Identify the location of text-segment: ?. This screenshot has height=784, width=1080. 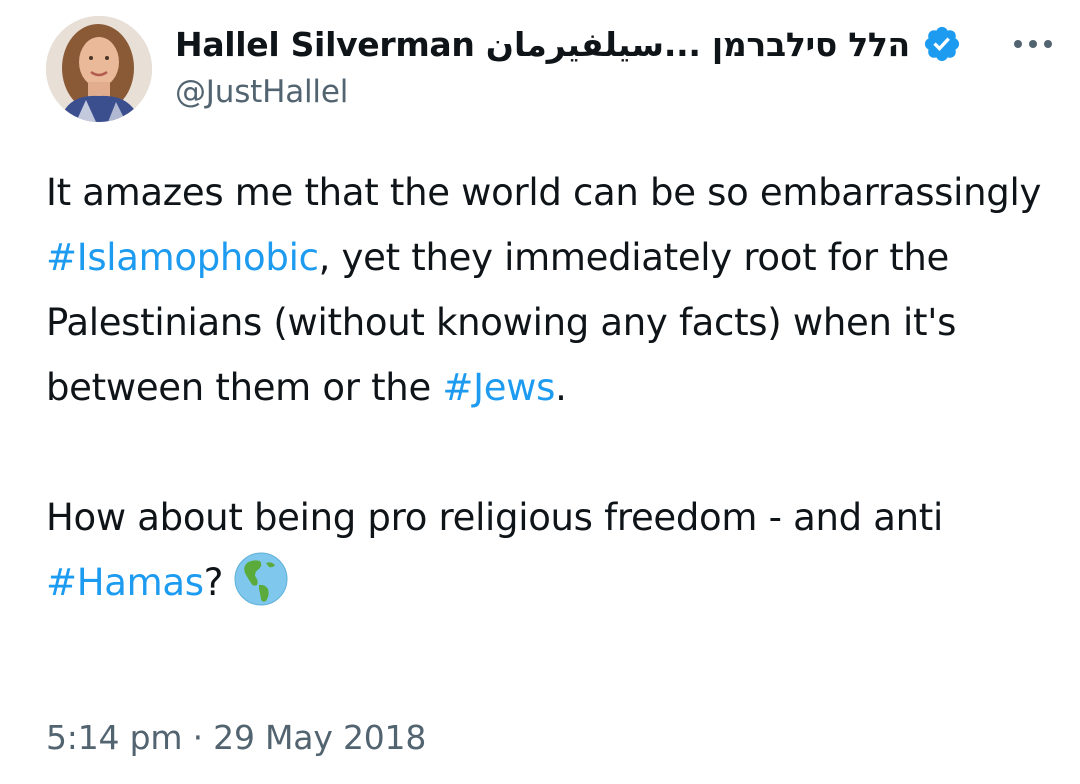
(213, 582).